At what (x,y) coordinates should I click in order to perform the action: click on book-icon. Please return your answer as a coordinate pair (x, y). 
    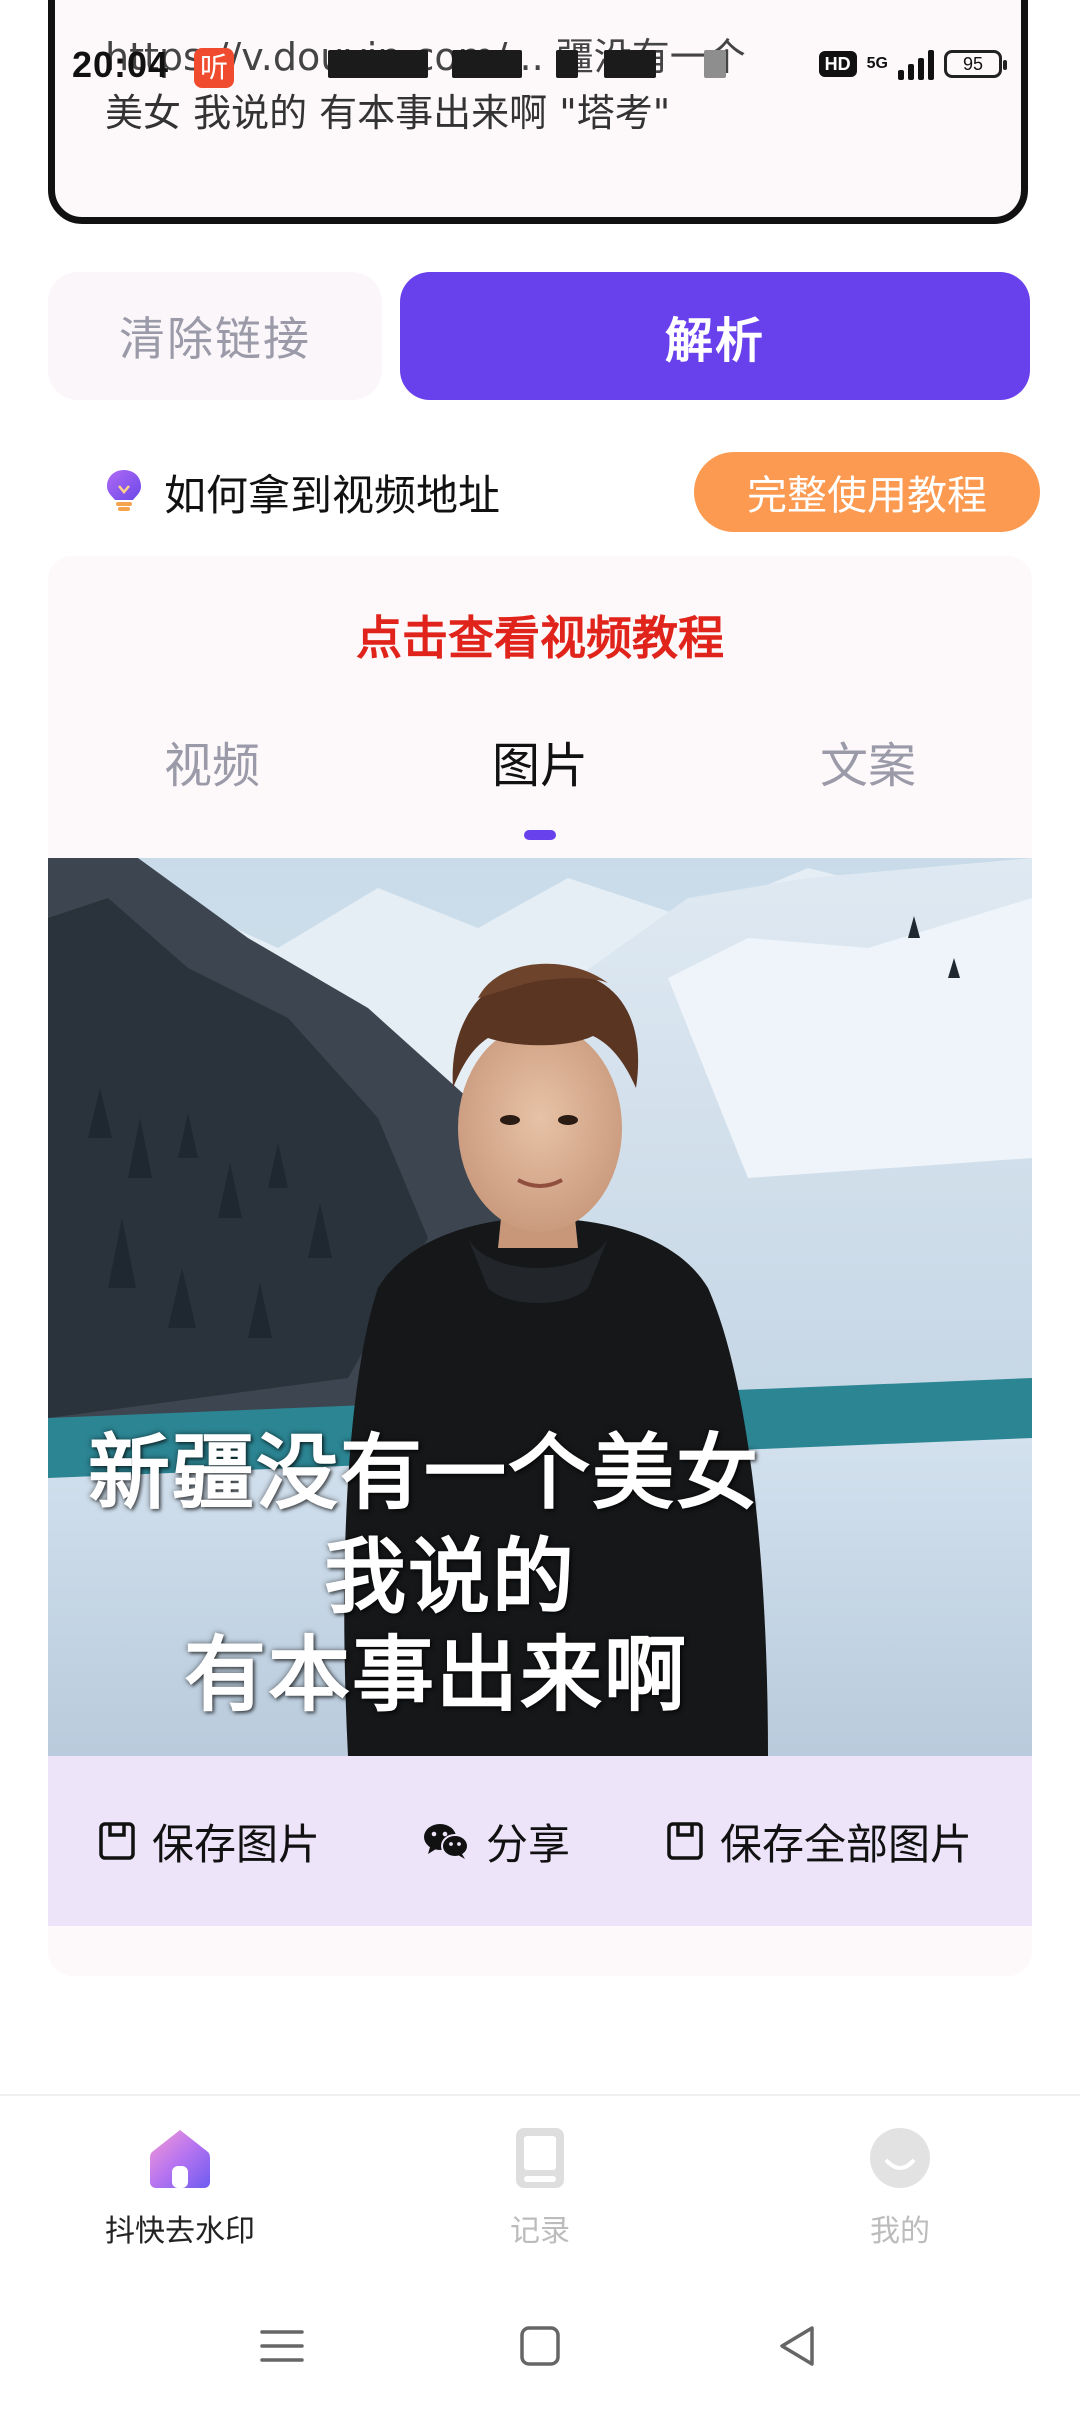
    Looking at the image, I should click on (540, 2158).